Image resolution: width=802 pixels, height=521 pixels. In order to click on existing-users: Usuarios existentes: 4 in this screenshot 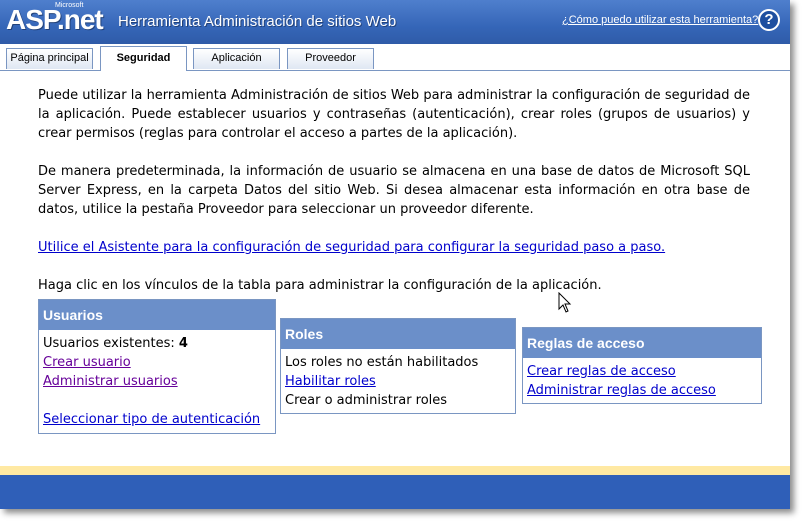, I will do `click(157, 343)`.